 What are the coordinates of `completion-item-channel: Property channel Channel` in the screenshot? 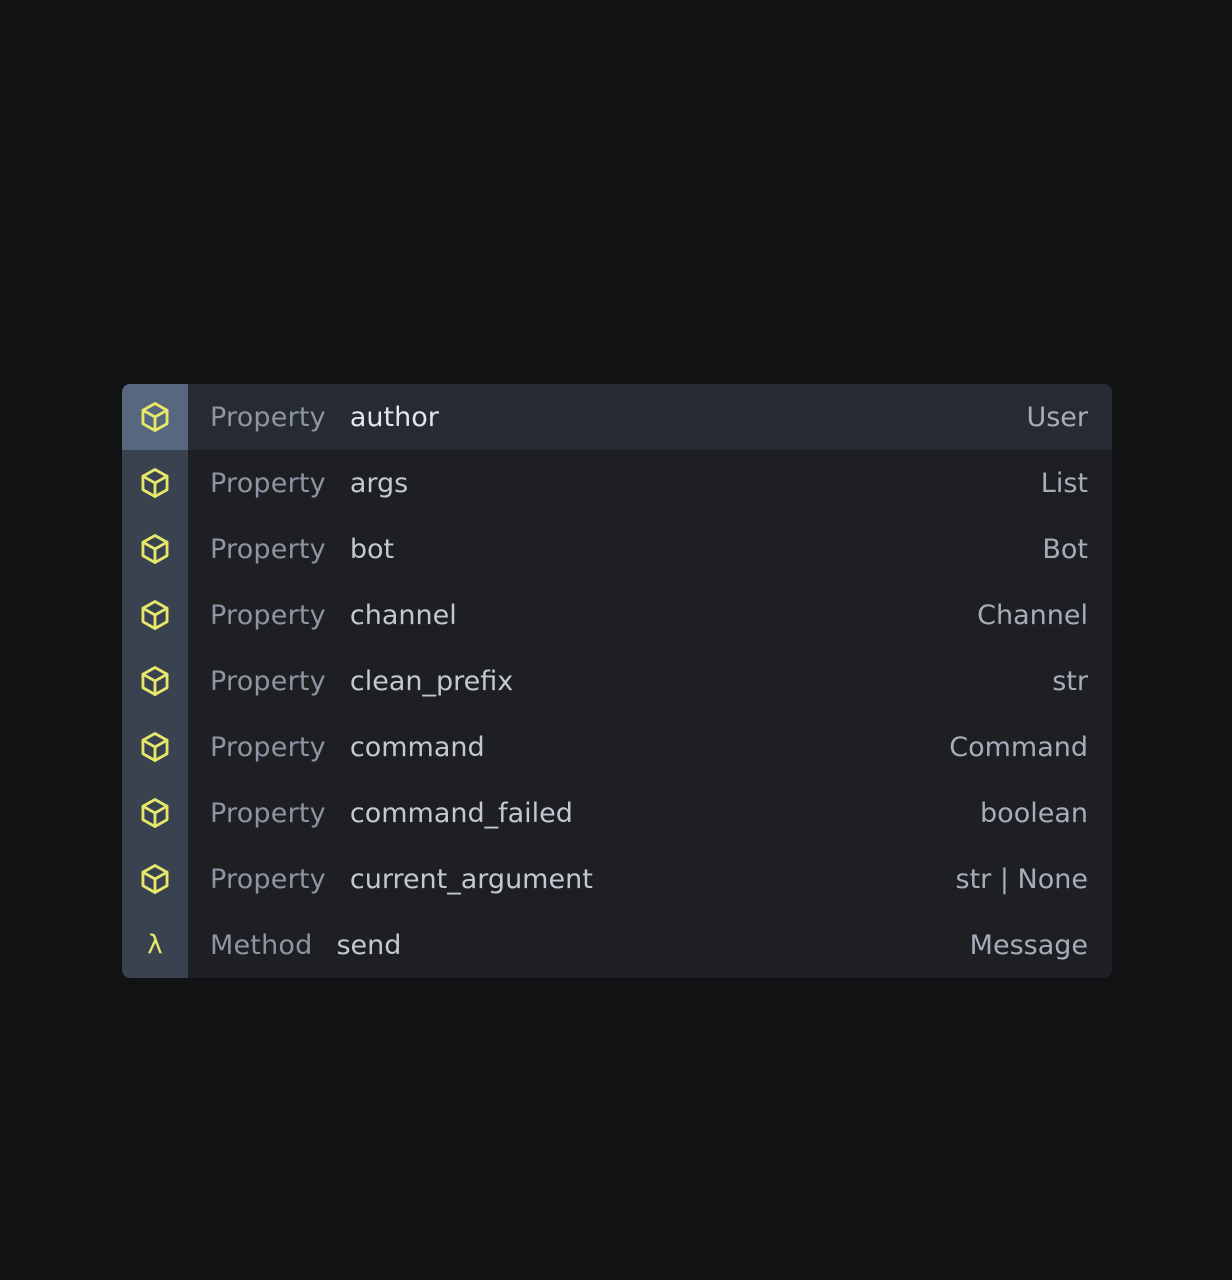 It's located at (617, 615).